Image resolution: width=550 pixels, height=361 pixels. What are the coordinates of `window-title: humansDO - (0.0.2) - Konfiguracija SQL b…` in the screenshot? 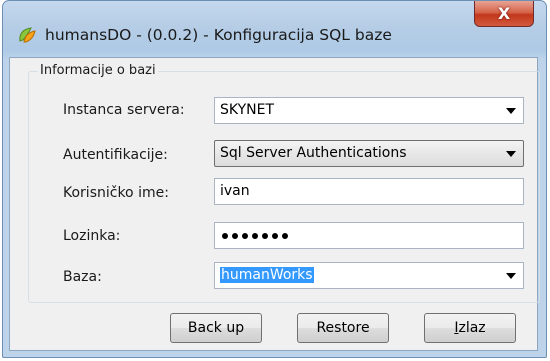 It's located at (218, 35).